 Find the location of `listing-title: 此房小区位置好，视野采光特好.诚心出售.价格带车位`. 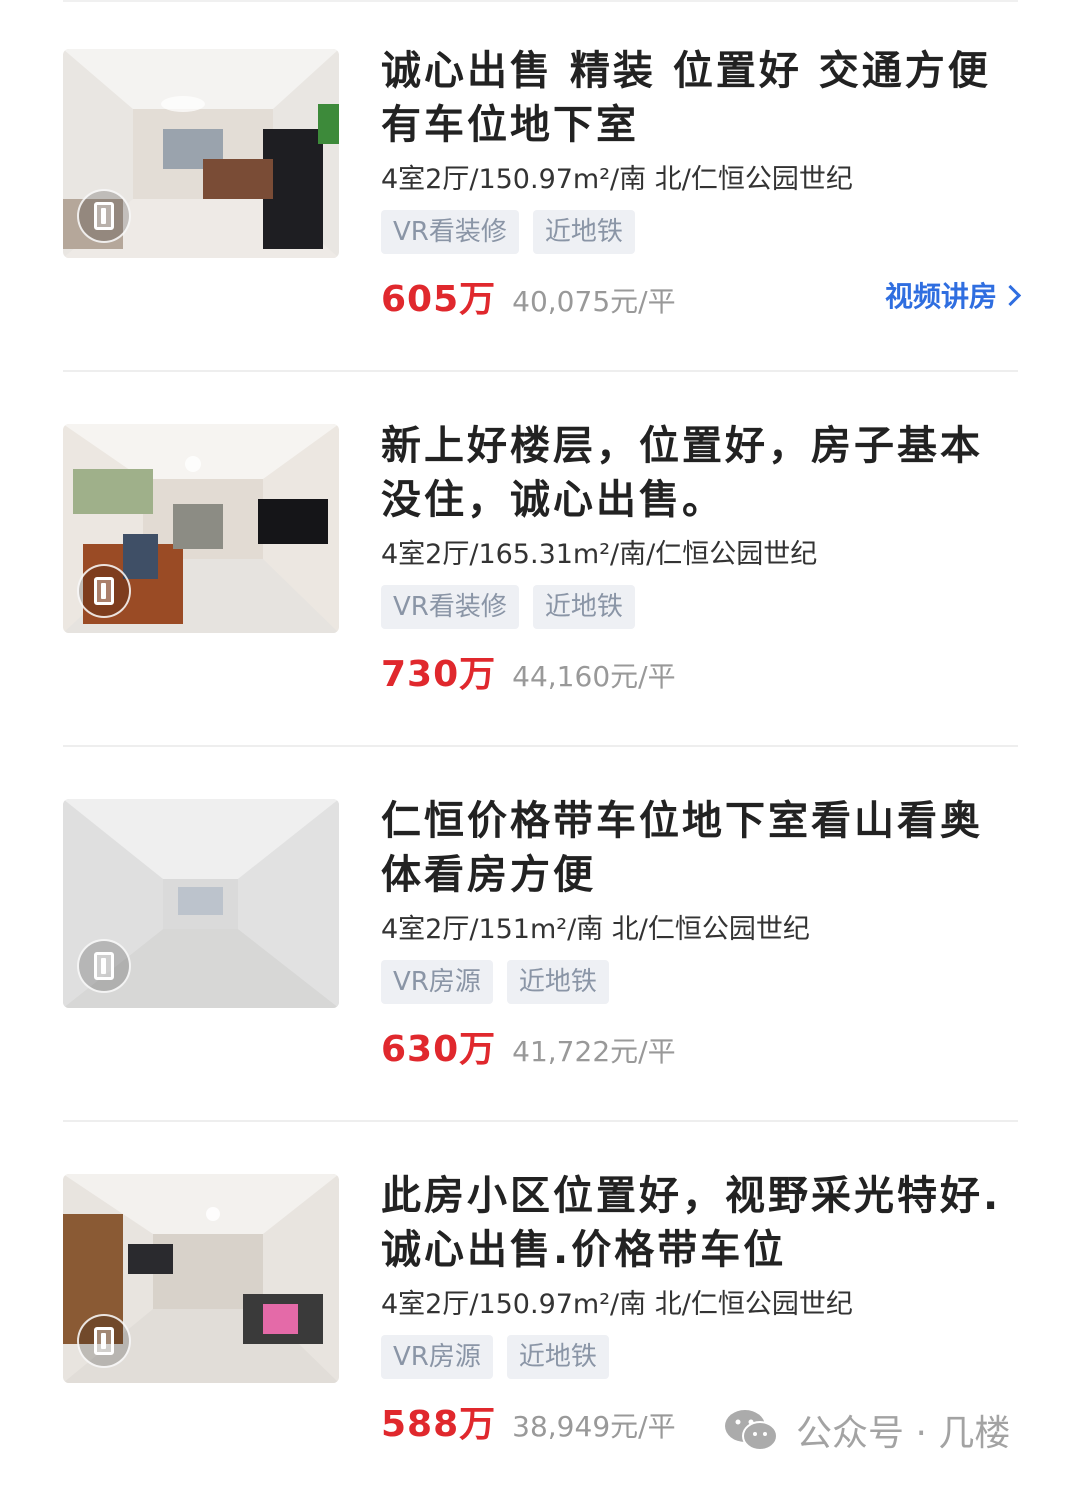

listing-title: 此房小区位置好，视野采光特好.诚心出售.价格带车位 is located at coordinates (701, 1223).